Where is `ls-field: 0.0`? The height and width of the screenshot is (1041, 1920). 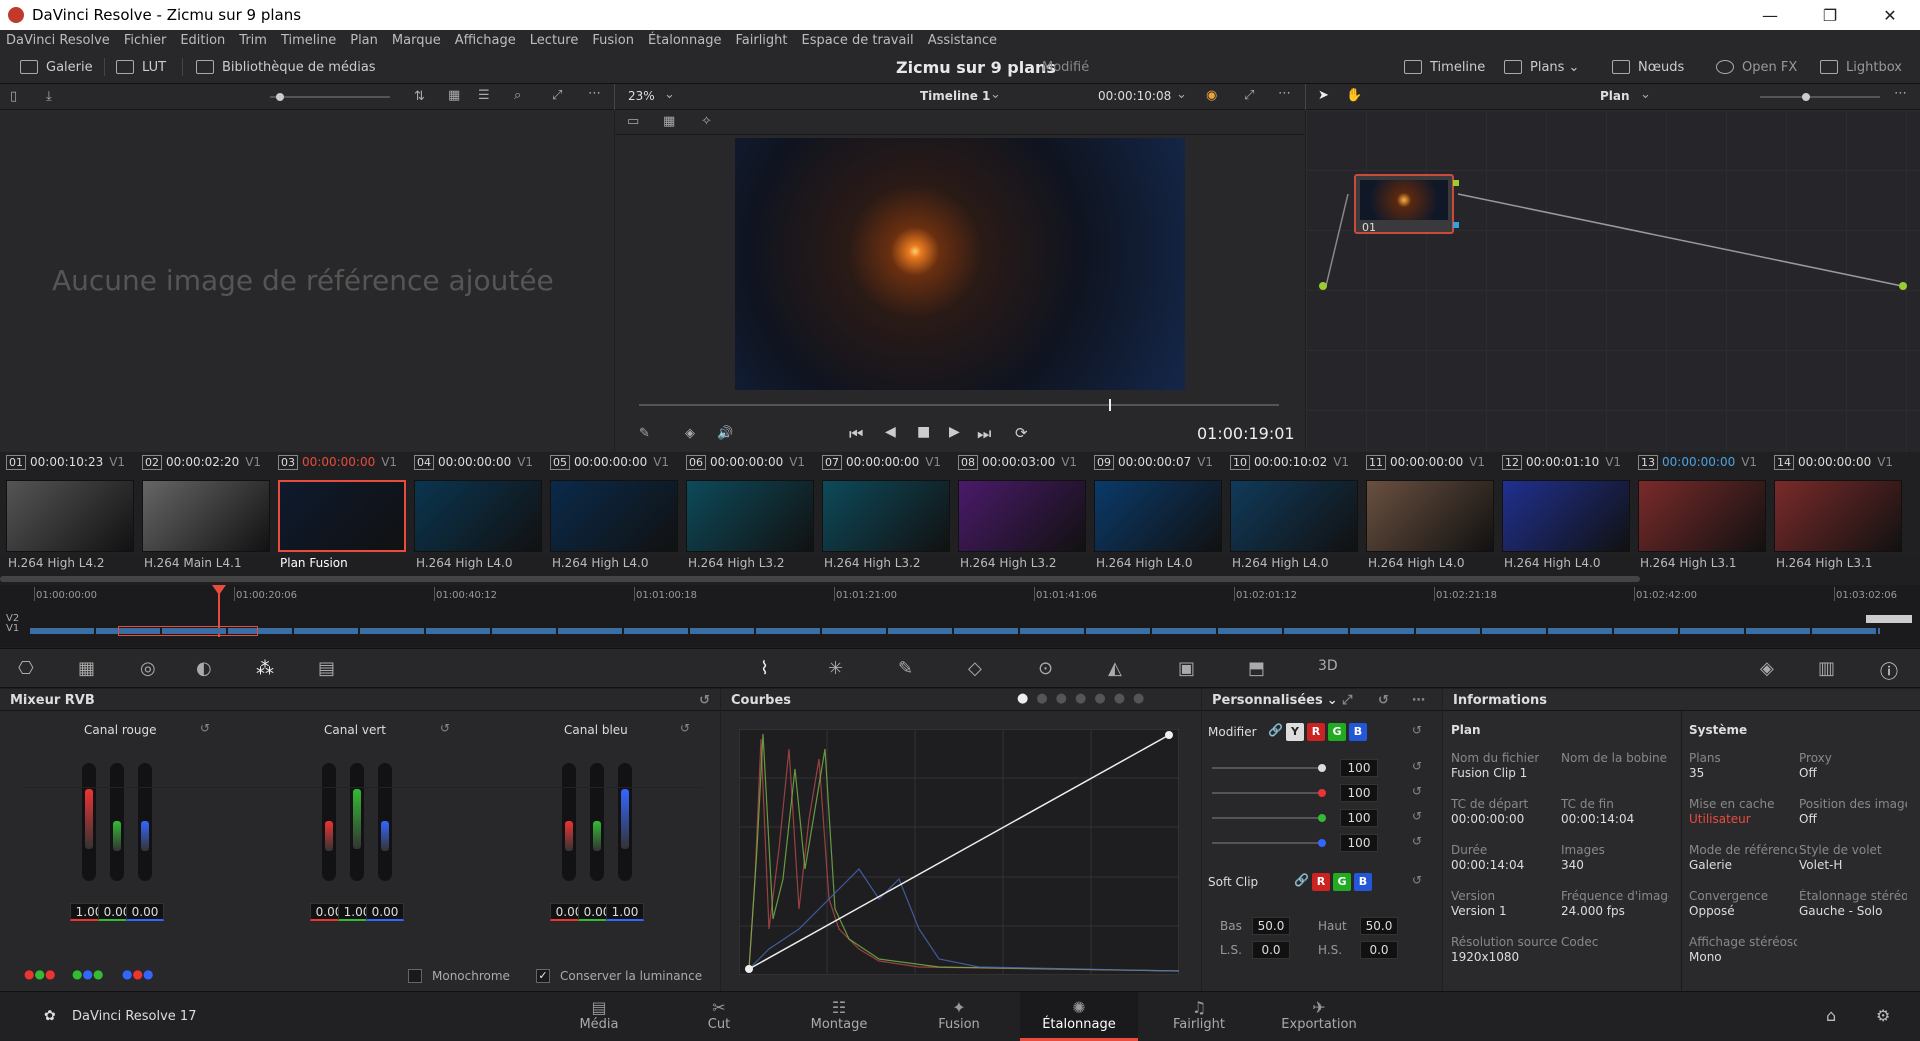 ls-field: 0.0 is located at coordinates (1271, 950).